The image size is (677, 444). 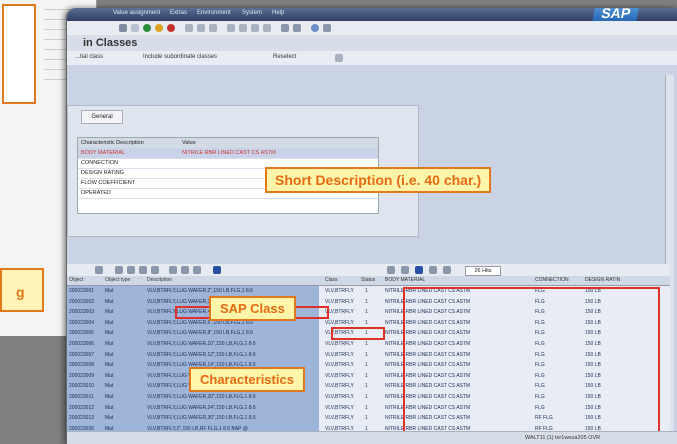 I want to click on col-class: Class, so click(x=331, y=280).